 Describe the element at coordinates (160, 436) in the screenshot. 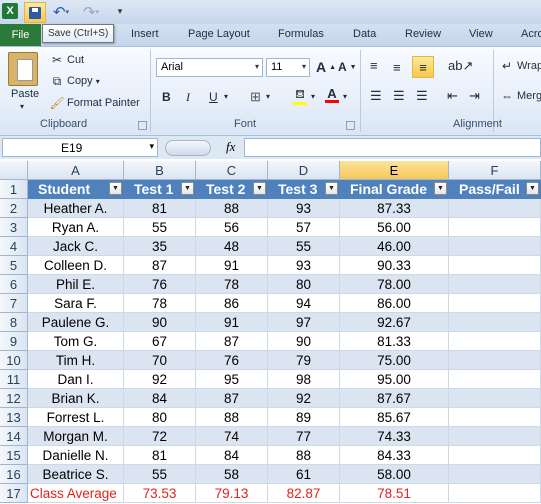

I see `cell-b14: 72` at that location.